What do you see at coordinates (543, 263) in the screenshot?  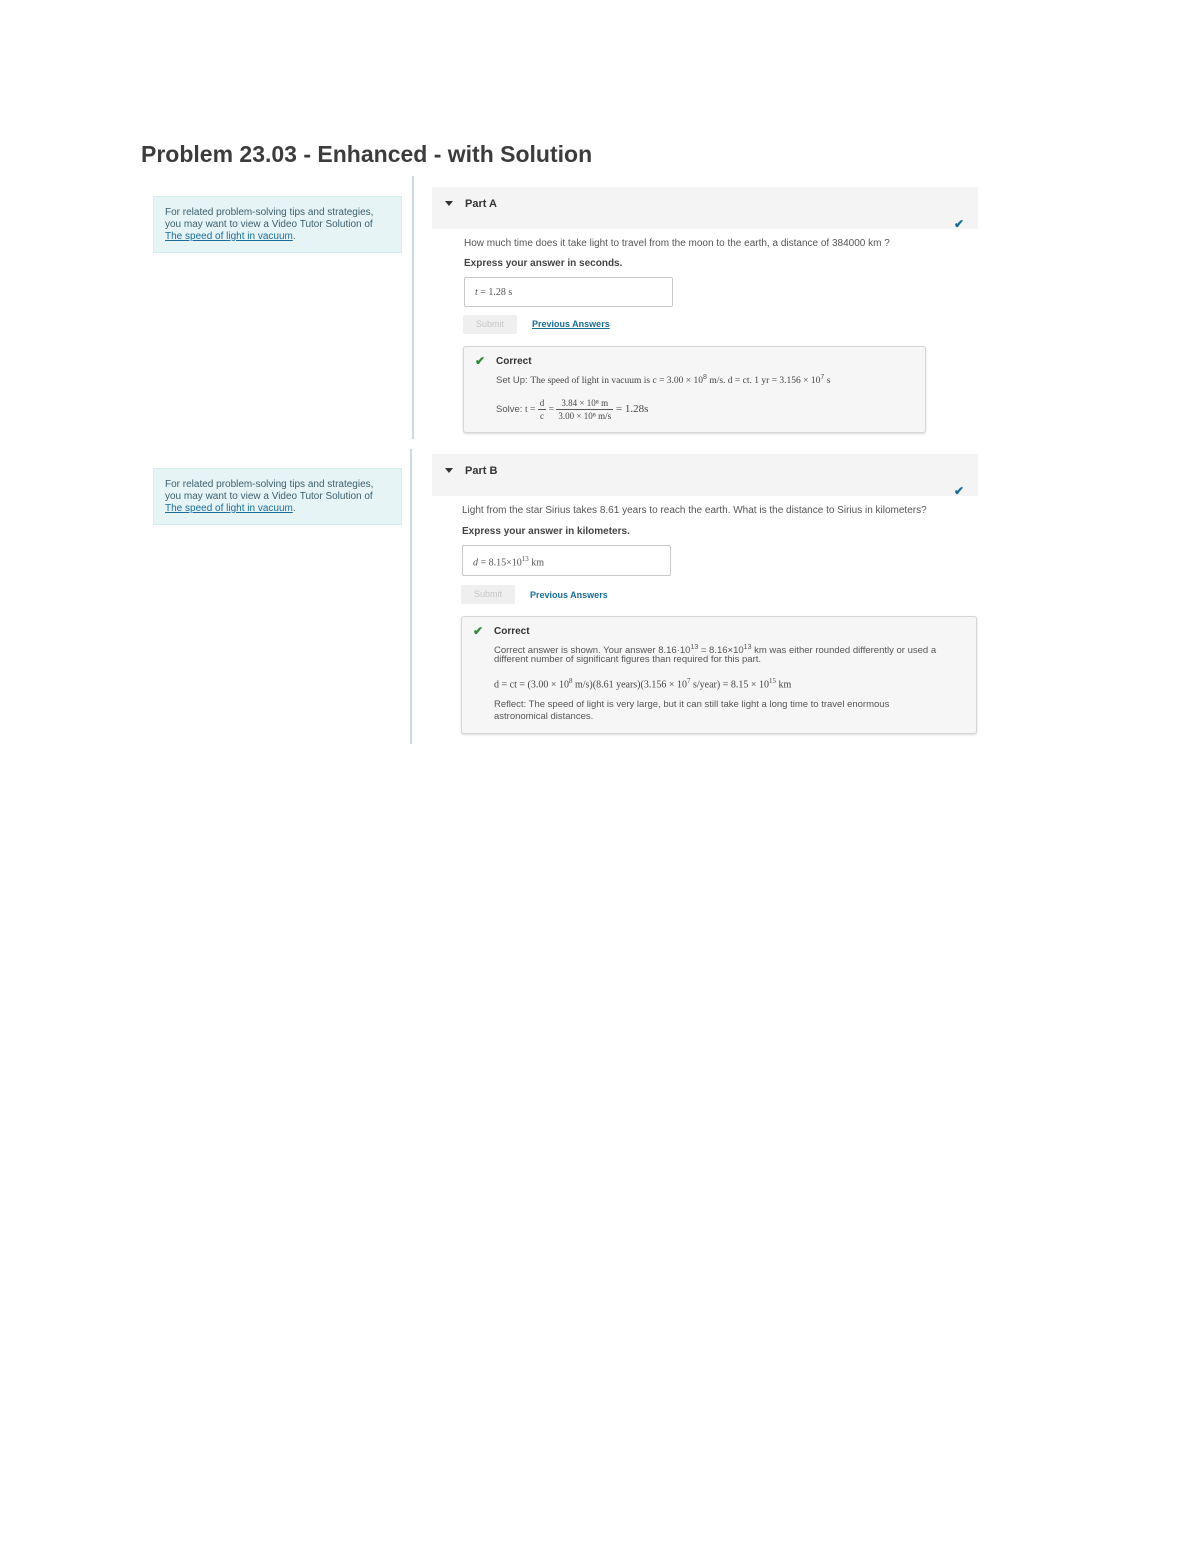 I see `part-a-instruction: Express your answer in seconds.` at bounding box center [543, 263].